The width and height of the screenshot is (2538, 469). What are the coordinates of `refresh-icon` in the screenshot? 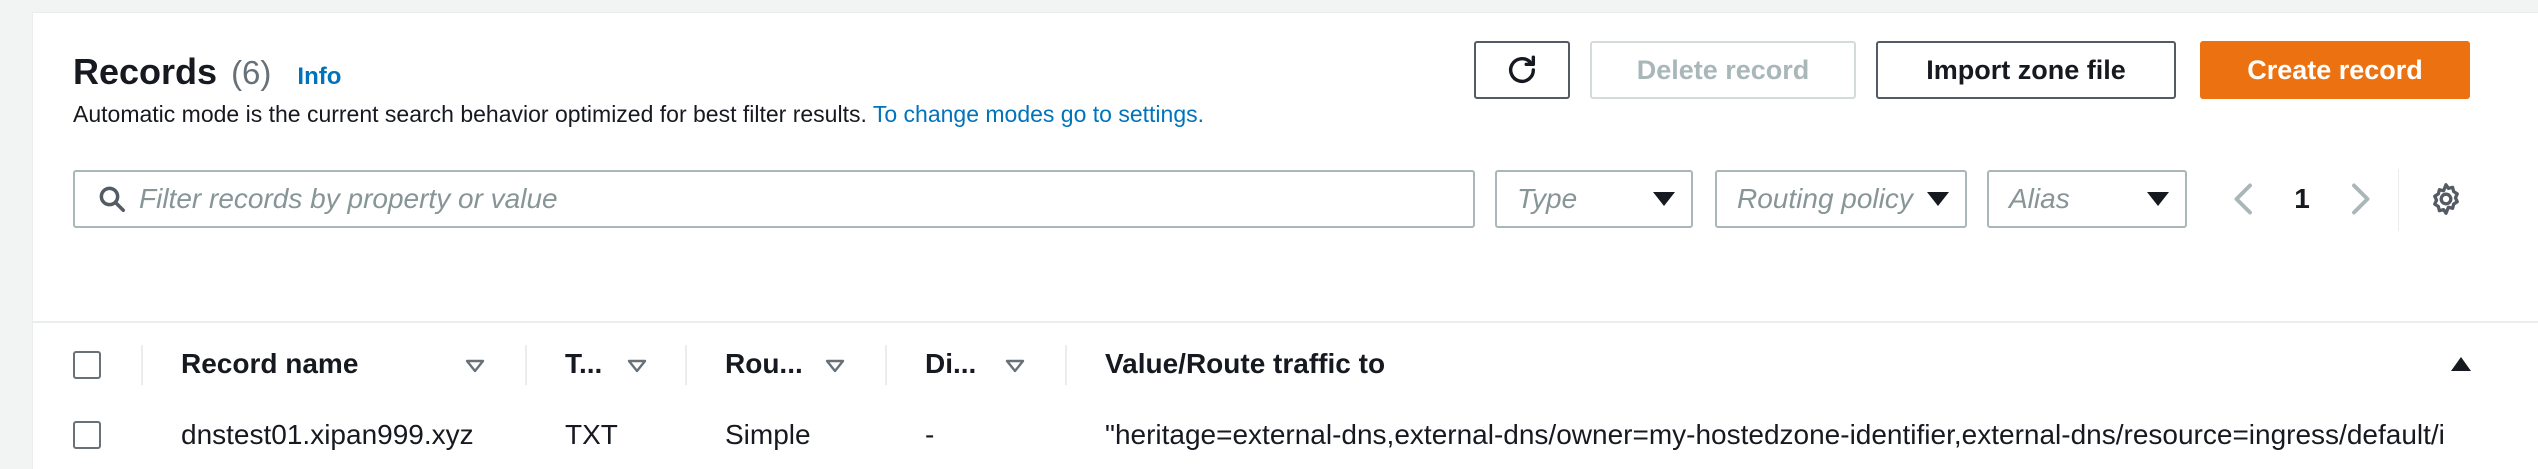 It's located at (1522, 69).